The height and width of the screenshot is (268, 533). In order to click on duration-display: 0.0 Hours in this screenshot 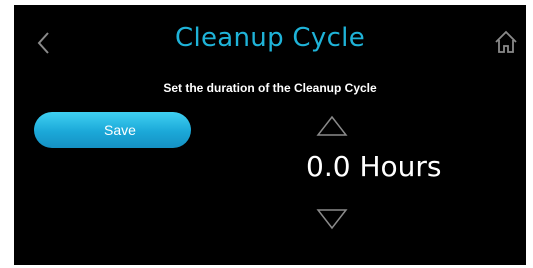, I will do `click(416, 166)`.